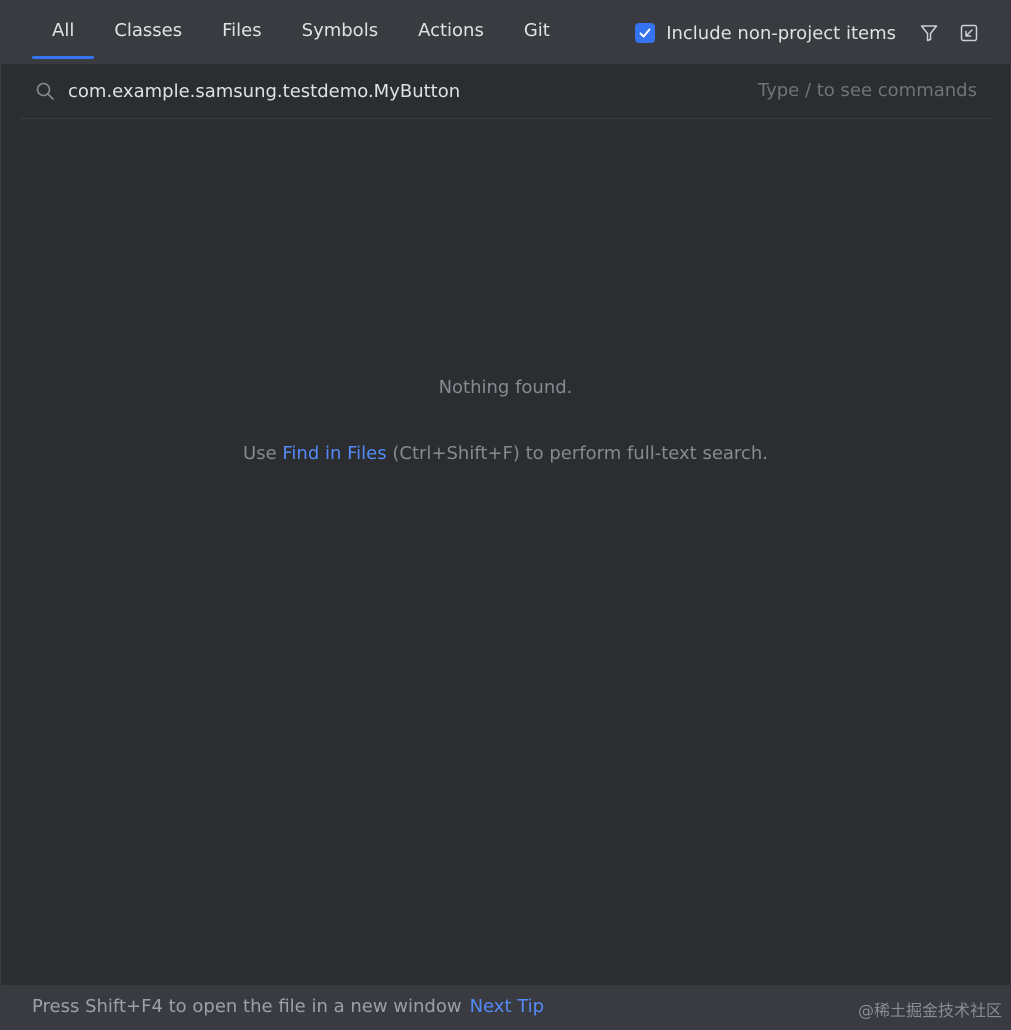  Describe the element at coordinates (148, 30) in the screenshot. I see `tab-classes: Classes` at that location.